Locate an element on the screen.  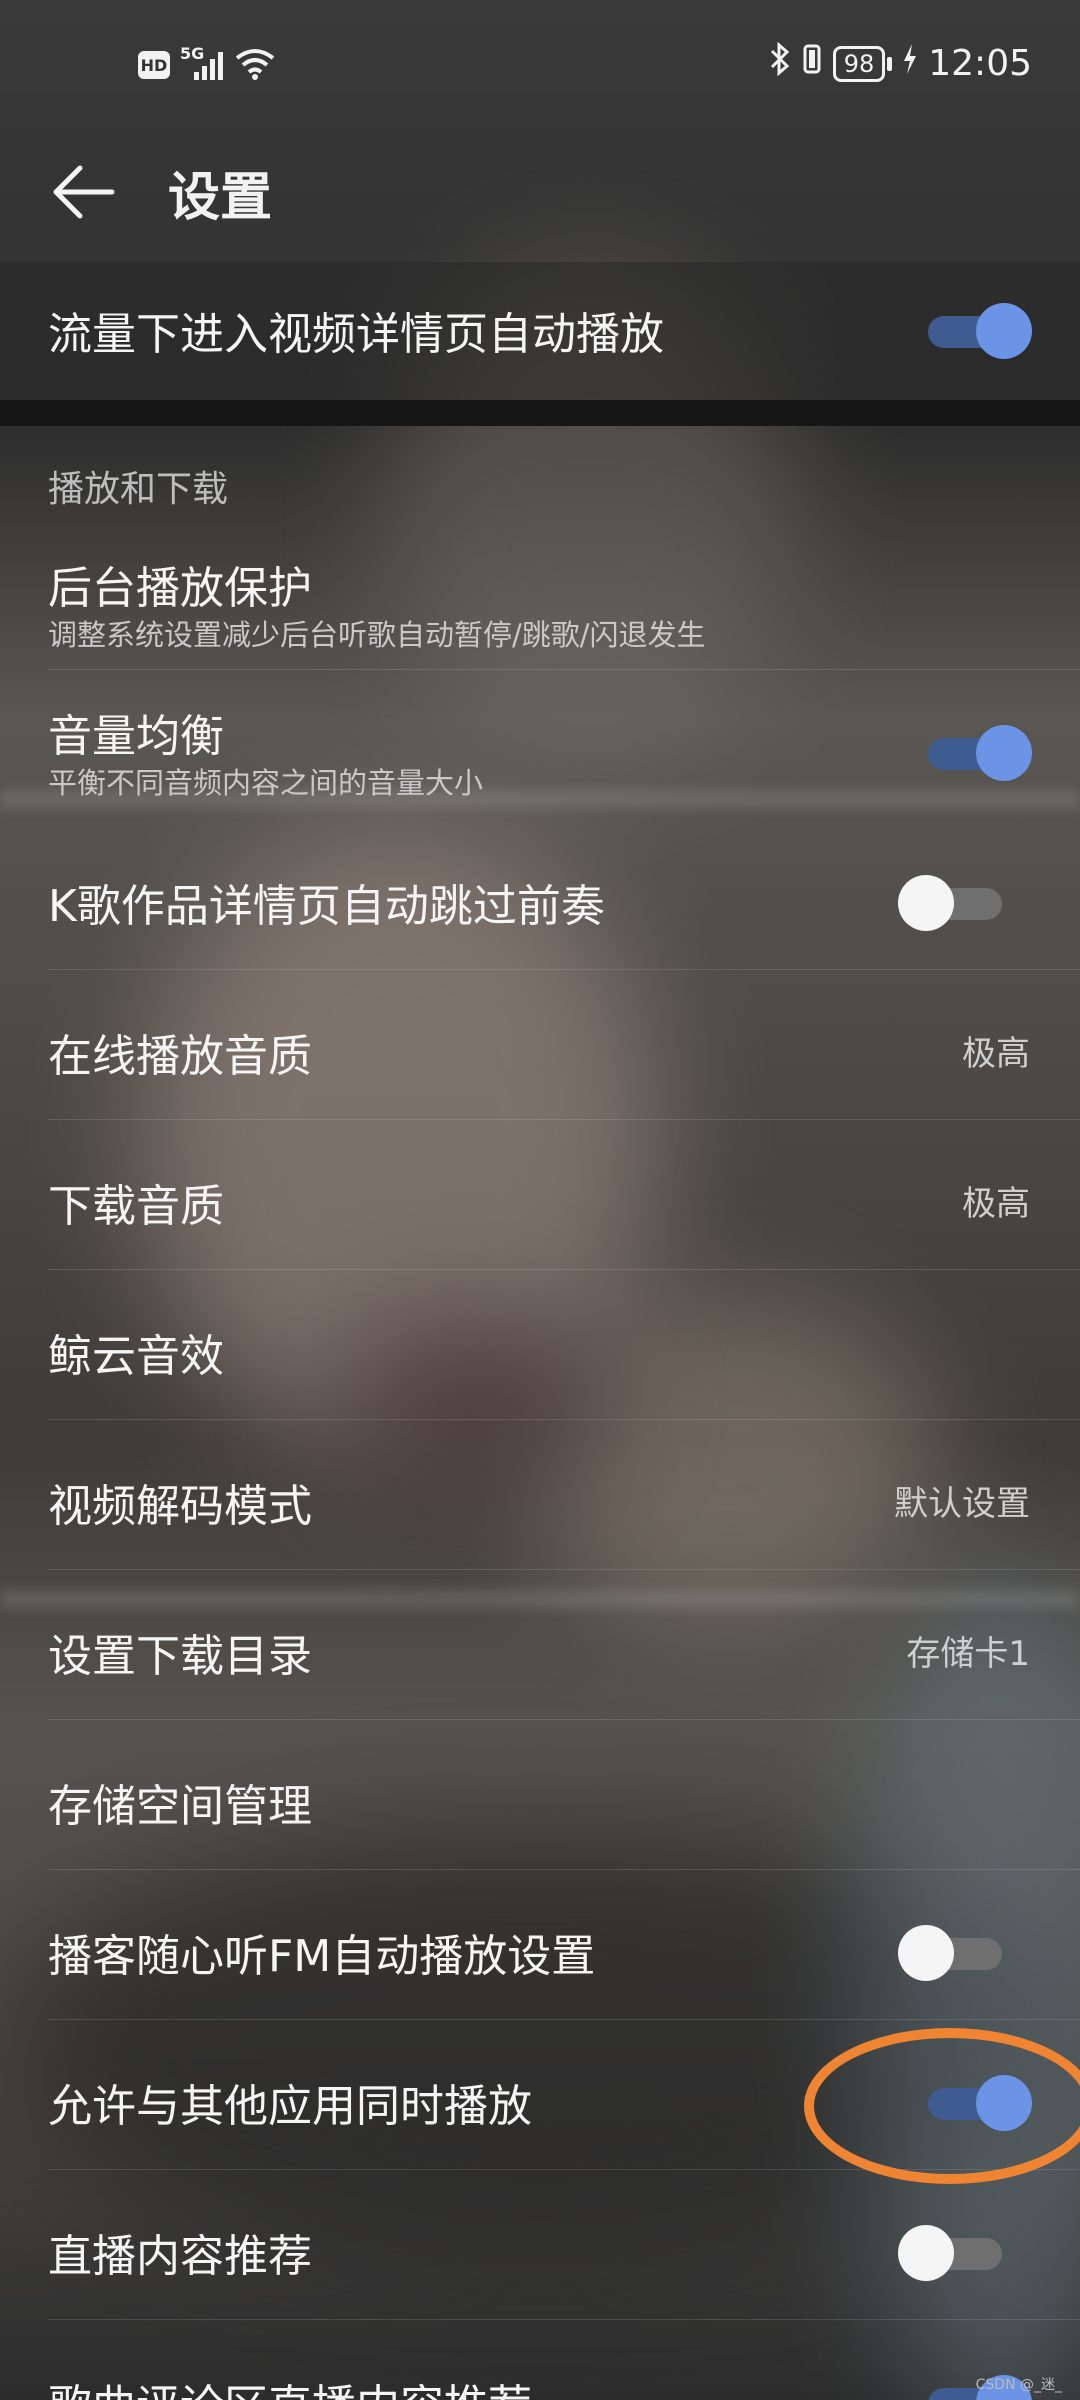
wifi-icon is located at coordinates (255, 65).